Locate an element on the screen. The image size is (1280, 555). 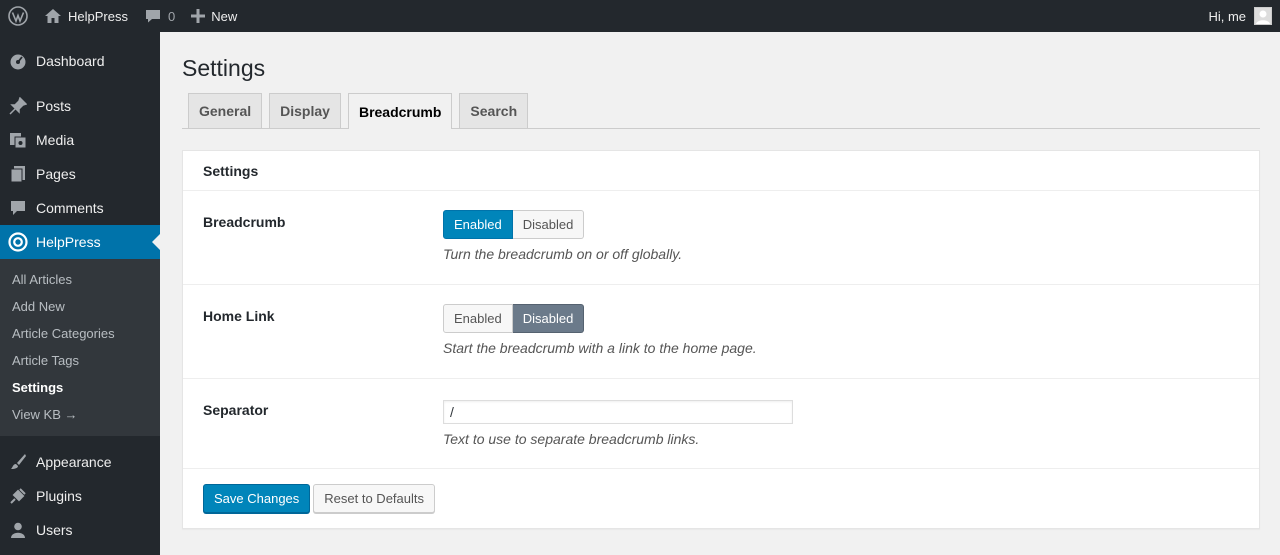
tab-search: Search is located at coordinates (494, 110).